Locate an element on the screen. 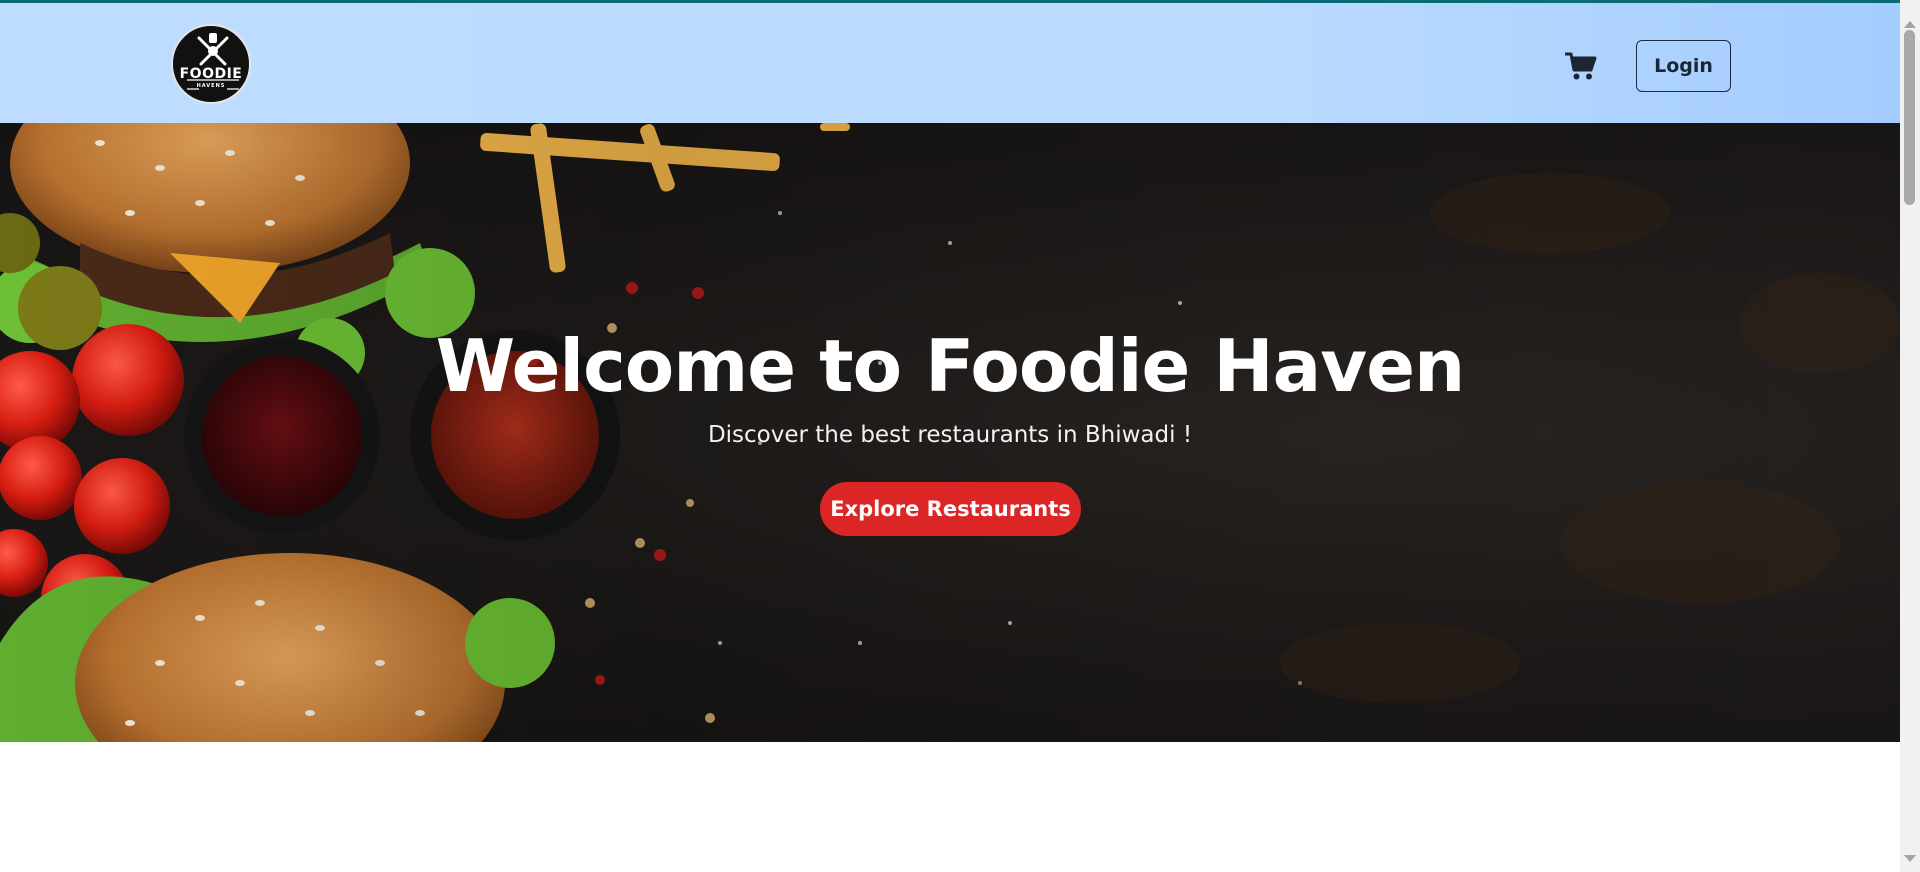 The height and width of the screenshot is (872, 1920). scrollbar-thumb is located at coordinates (1909, 117).